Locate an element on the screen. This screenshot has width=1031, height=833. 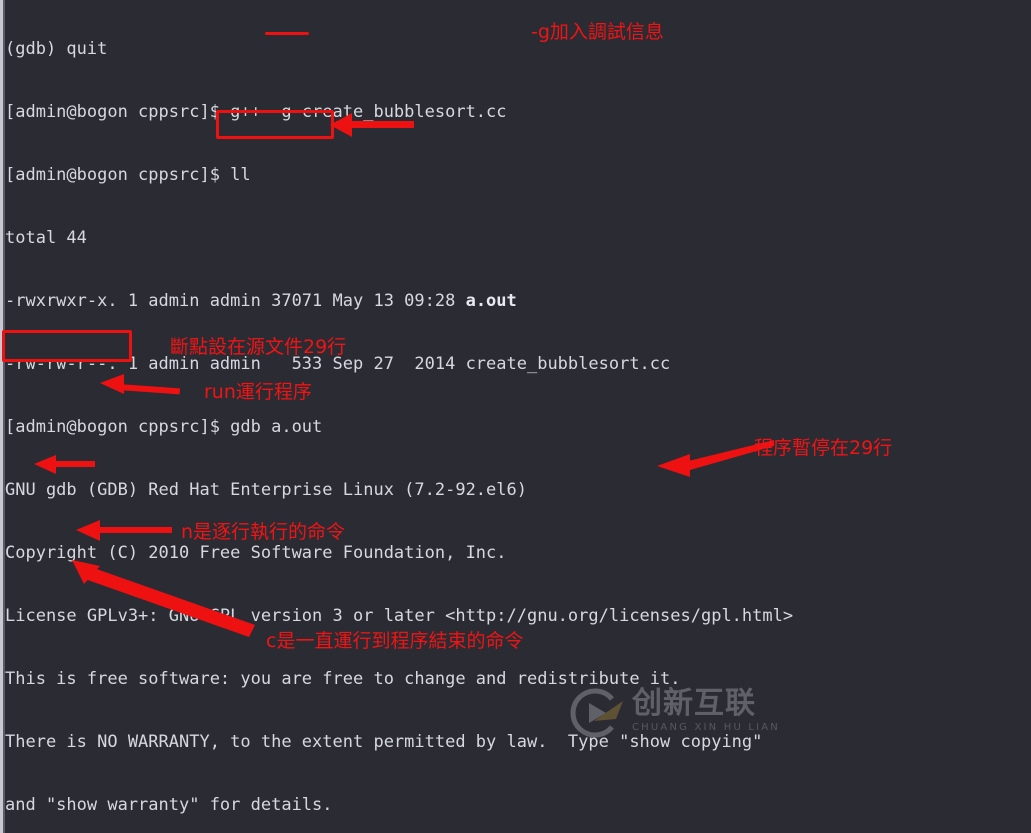
note-next: n是逐行執行的命令 is located at coordinates (263, 532).